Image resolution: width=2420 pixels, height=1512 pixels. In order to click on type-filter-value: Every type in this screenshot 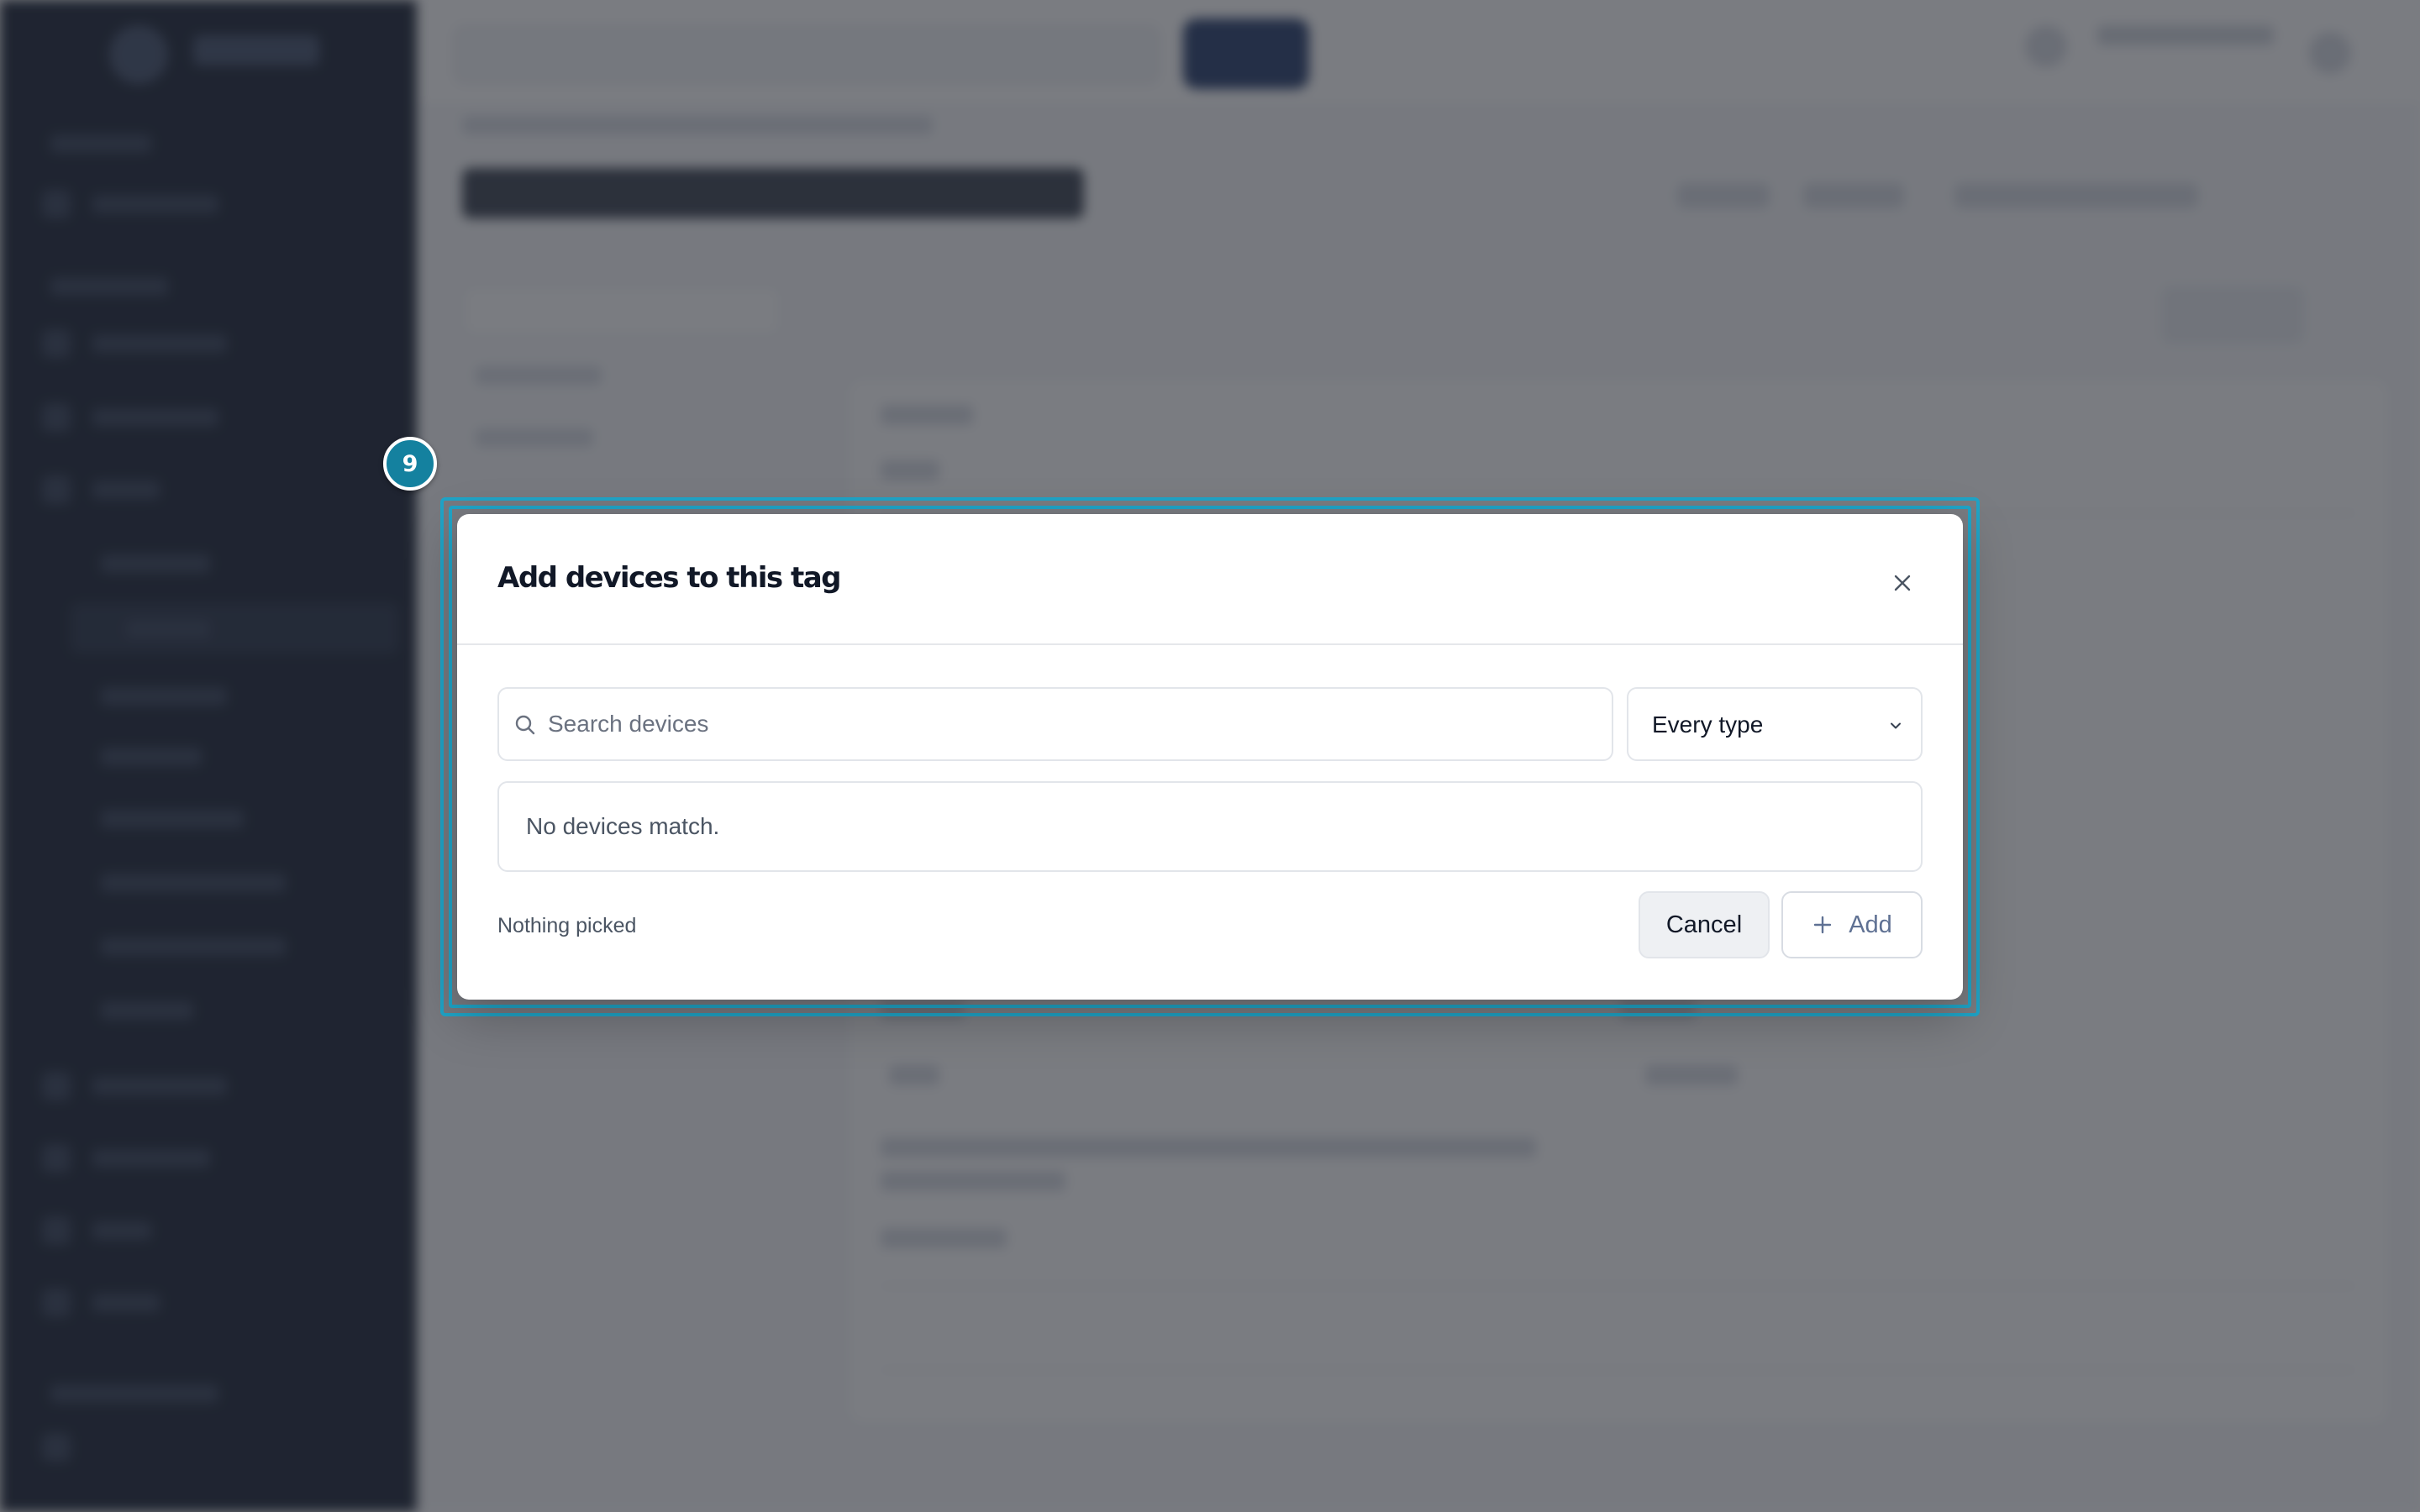, I will do `click(1708, 724)`.